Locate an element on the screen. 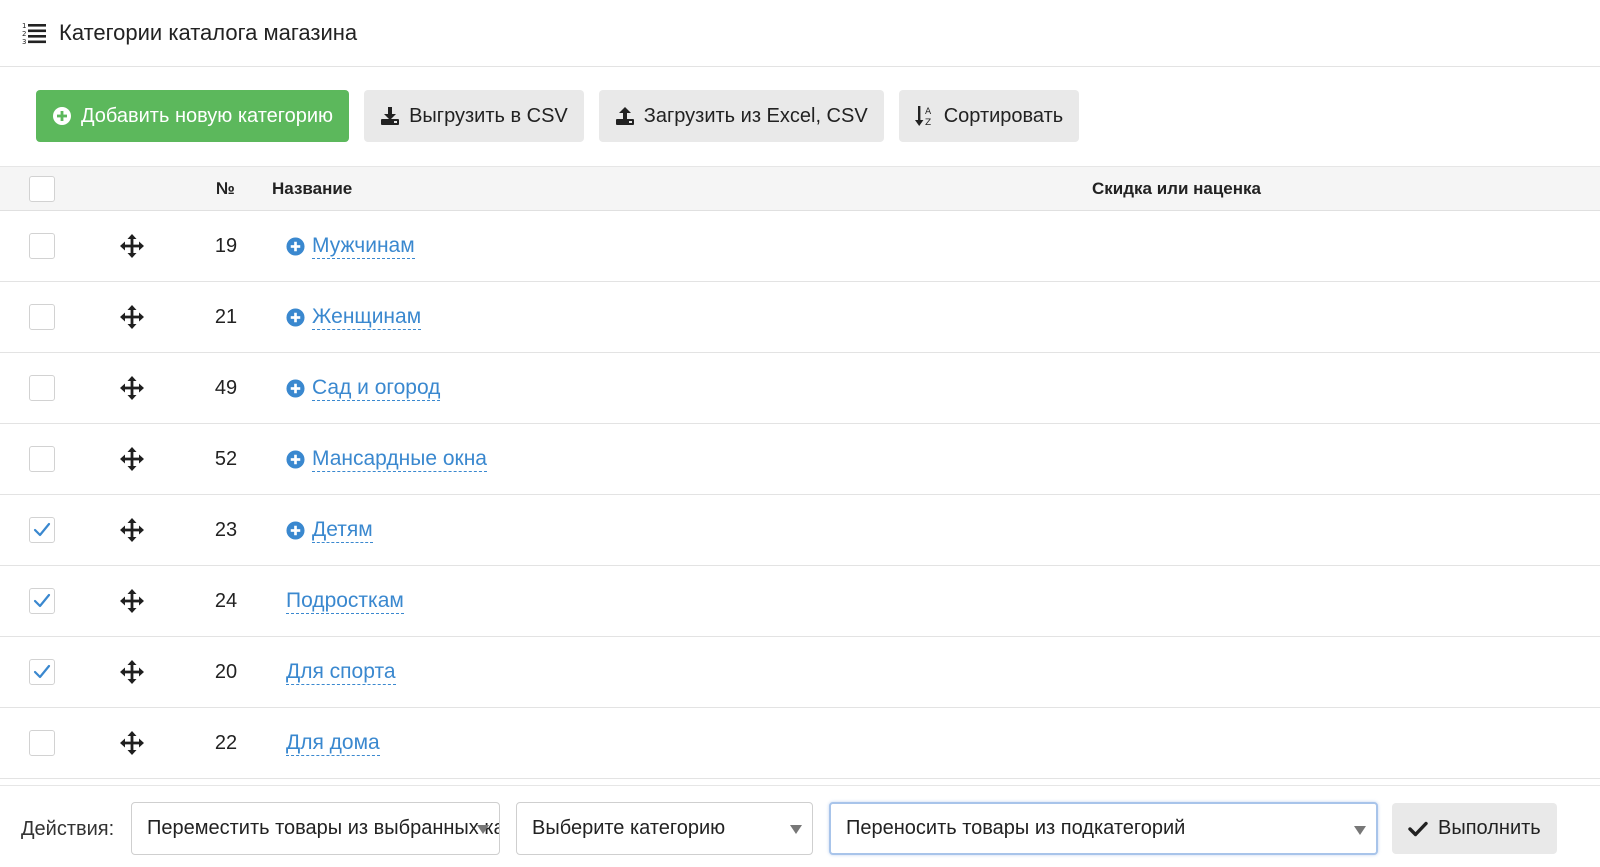 This screenshot has width=1600, height=867. import-label: Загрузить из Excel, CSV is located at coordinates (755, 115).